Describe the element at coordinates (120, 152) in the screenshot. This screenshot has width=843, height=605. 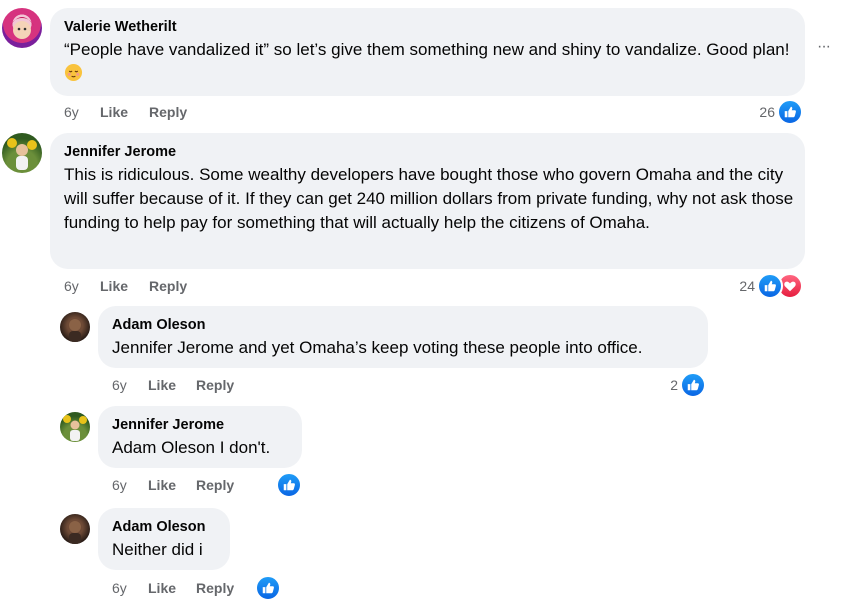
I see `comment-author: Jennifer Jerome` at that location.